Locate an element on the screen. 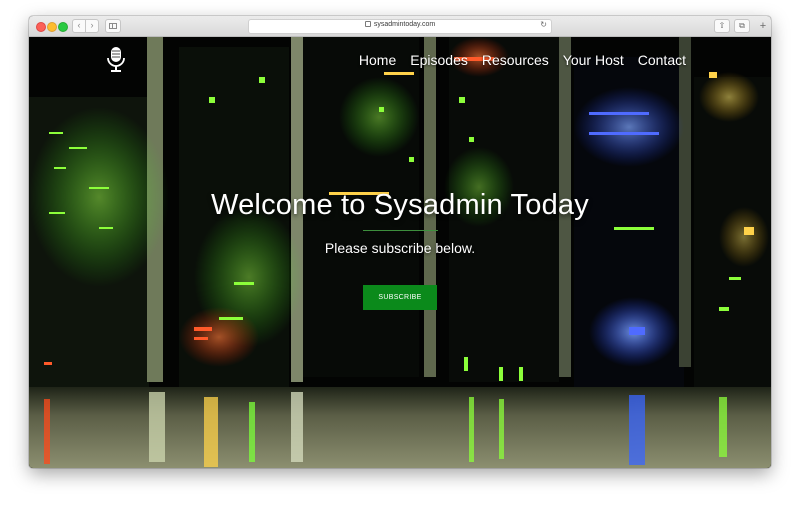 This screenshot has width=800, height=510. forward-button: › is located at coordinates (92, 26).